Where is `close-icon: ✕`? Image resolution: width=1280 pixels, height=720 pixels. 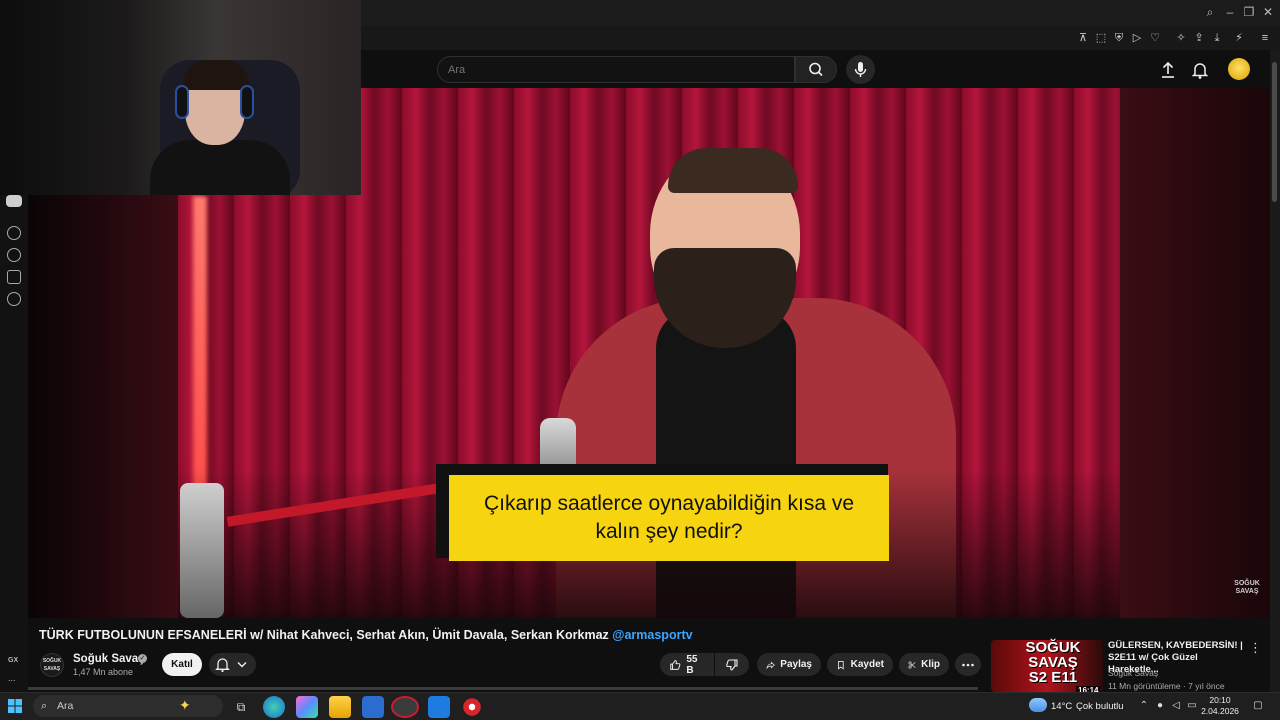
close-icon: ✕ is located at coordinates (1268, 12).